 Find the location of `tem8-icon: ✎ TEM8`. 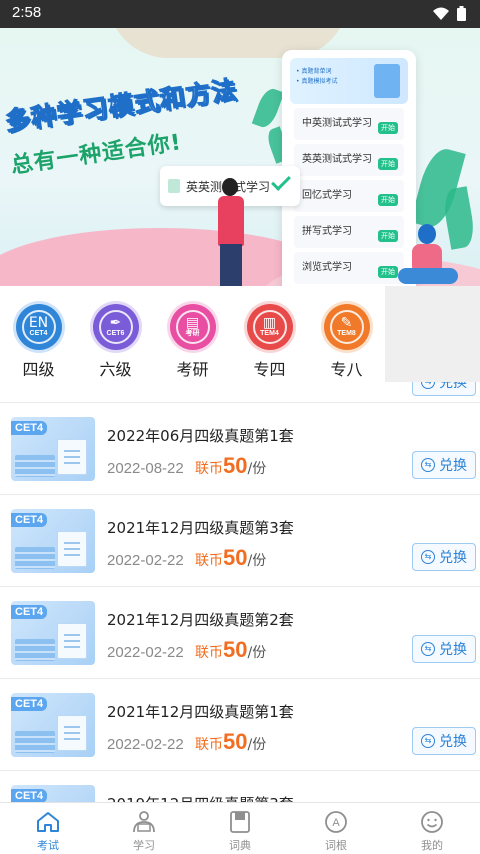

tem8-icon: ✎ TEM8 is located at coordinates (346, 327).